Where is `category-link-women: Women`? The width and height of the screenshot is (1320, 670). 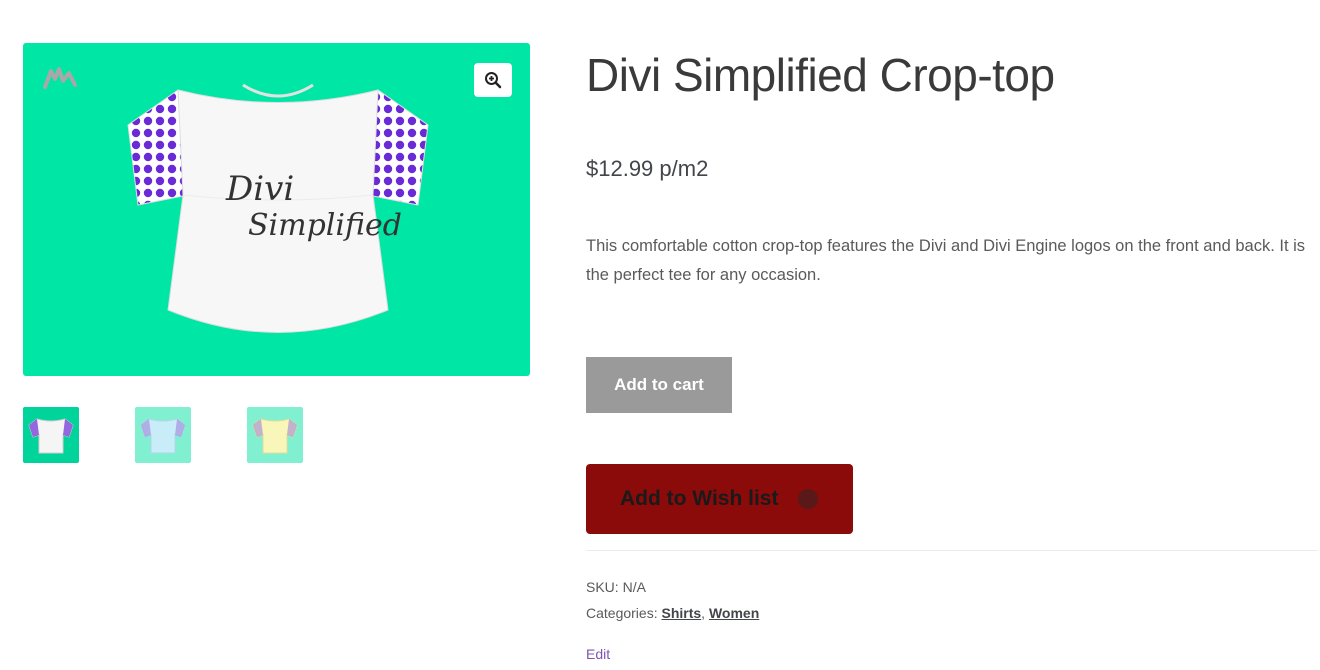
category-link-women: Women is located at coordinates (734, 613).